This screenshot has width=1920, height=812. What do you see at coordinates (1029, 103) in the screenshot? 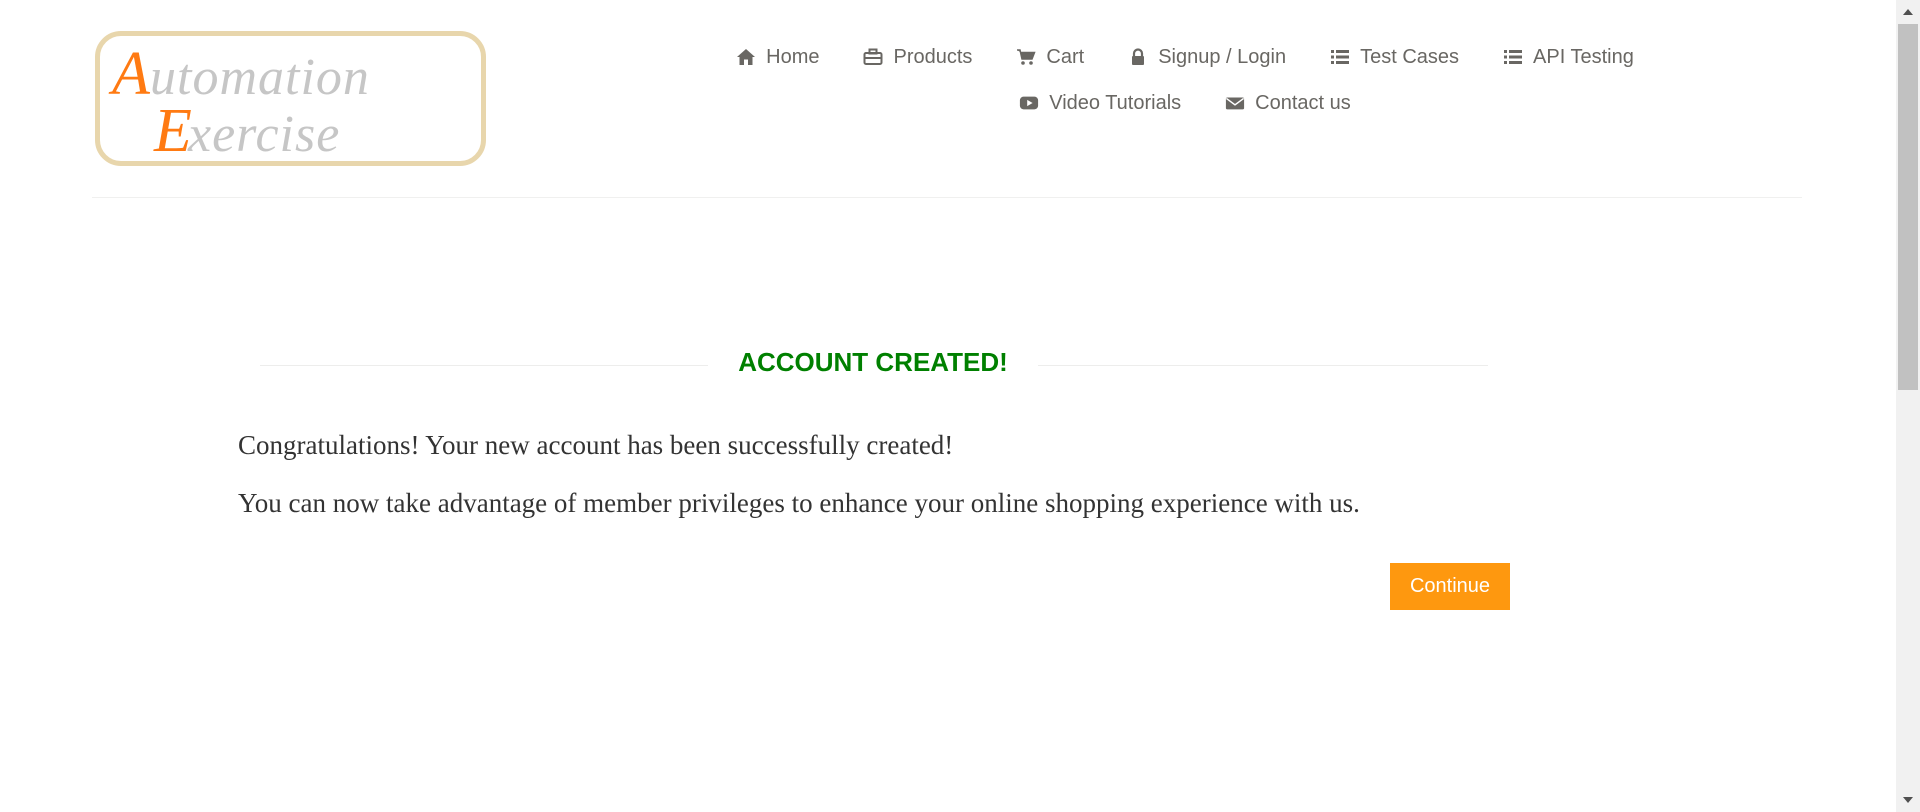
I see `youtube-play-icon` at bounding box center [1029, 103].